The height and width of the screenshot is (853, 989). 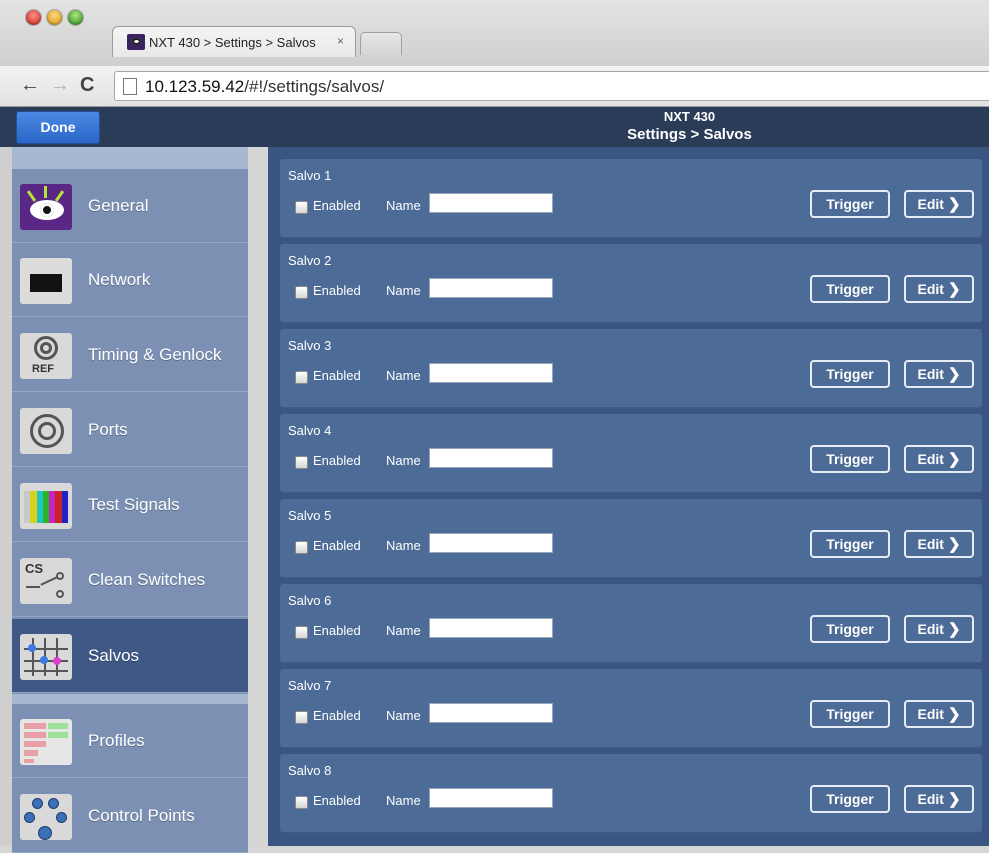 I want to click on sidebar-item-ports: Ports, so click(x=130, y=430).